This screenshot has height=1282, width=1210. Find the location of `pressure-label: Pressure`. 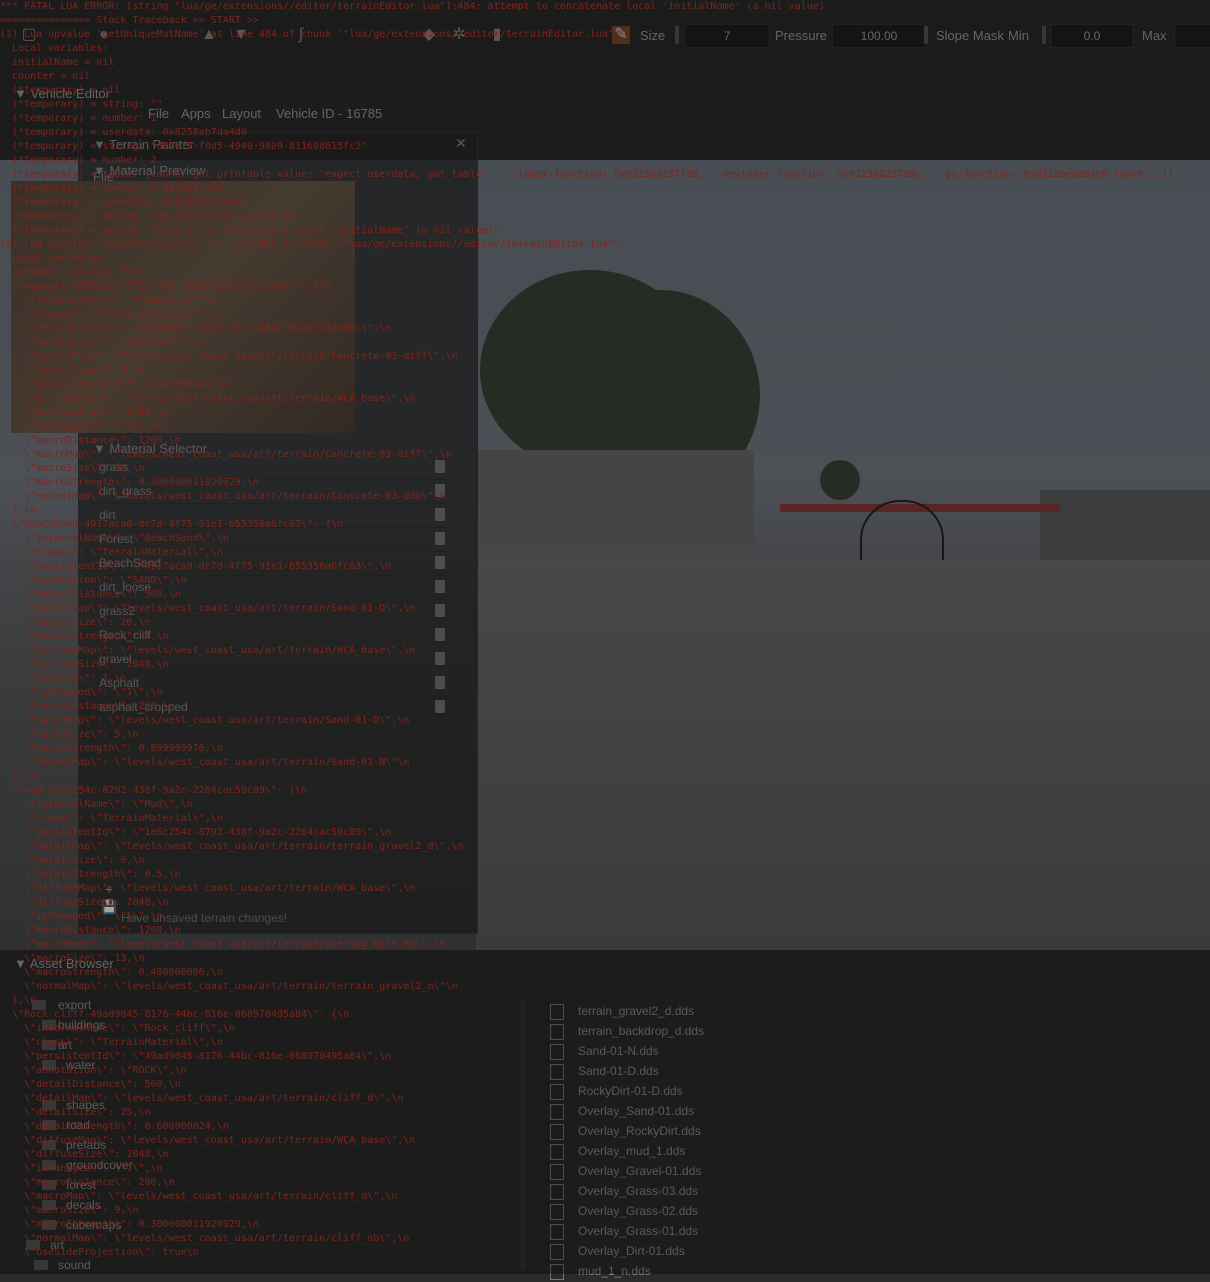

pressure-label: Pressure is located at coordinates (801, 35).